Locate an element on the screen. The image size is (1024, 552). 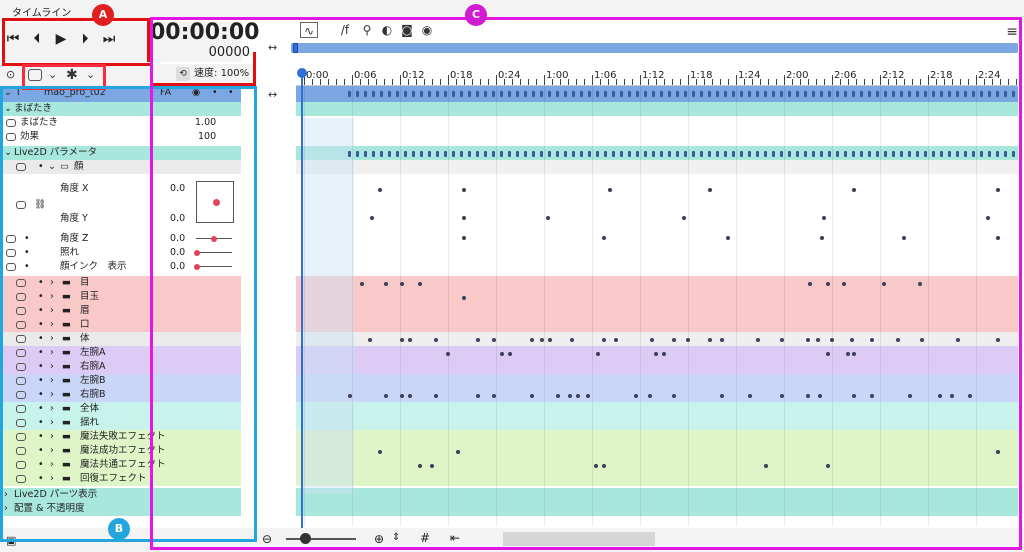
annotation-badge-b: B is located at coordinates (119, 529).